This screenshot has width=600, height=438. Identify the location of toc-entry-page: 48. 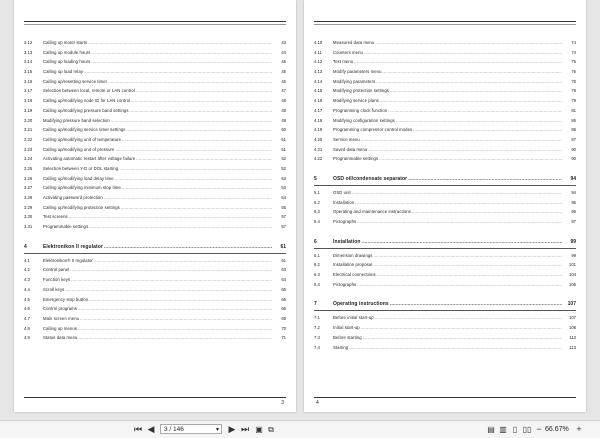
(283, 110).